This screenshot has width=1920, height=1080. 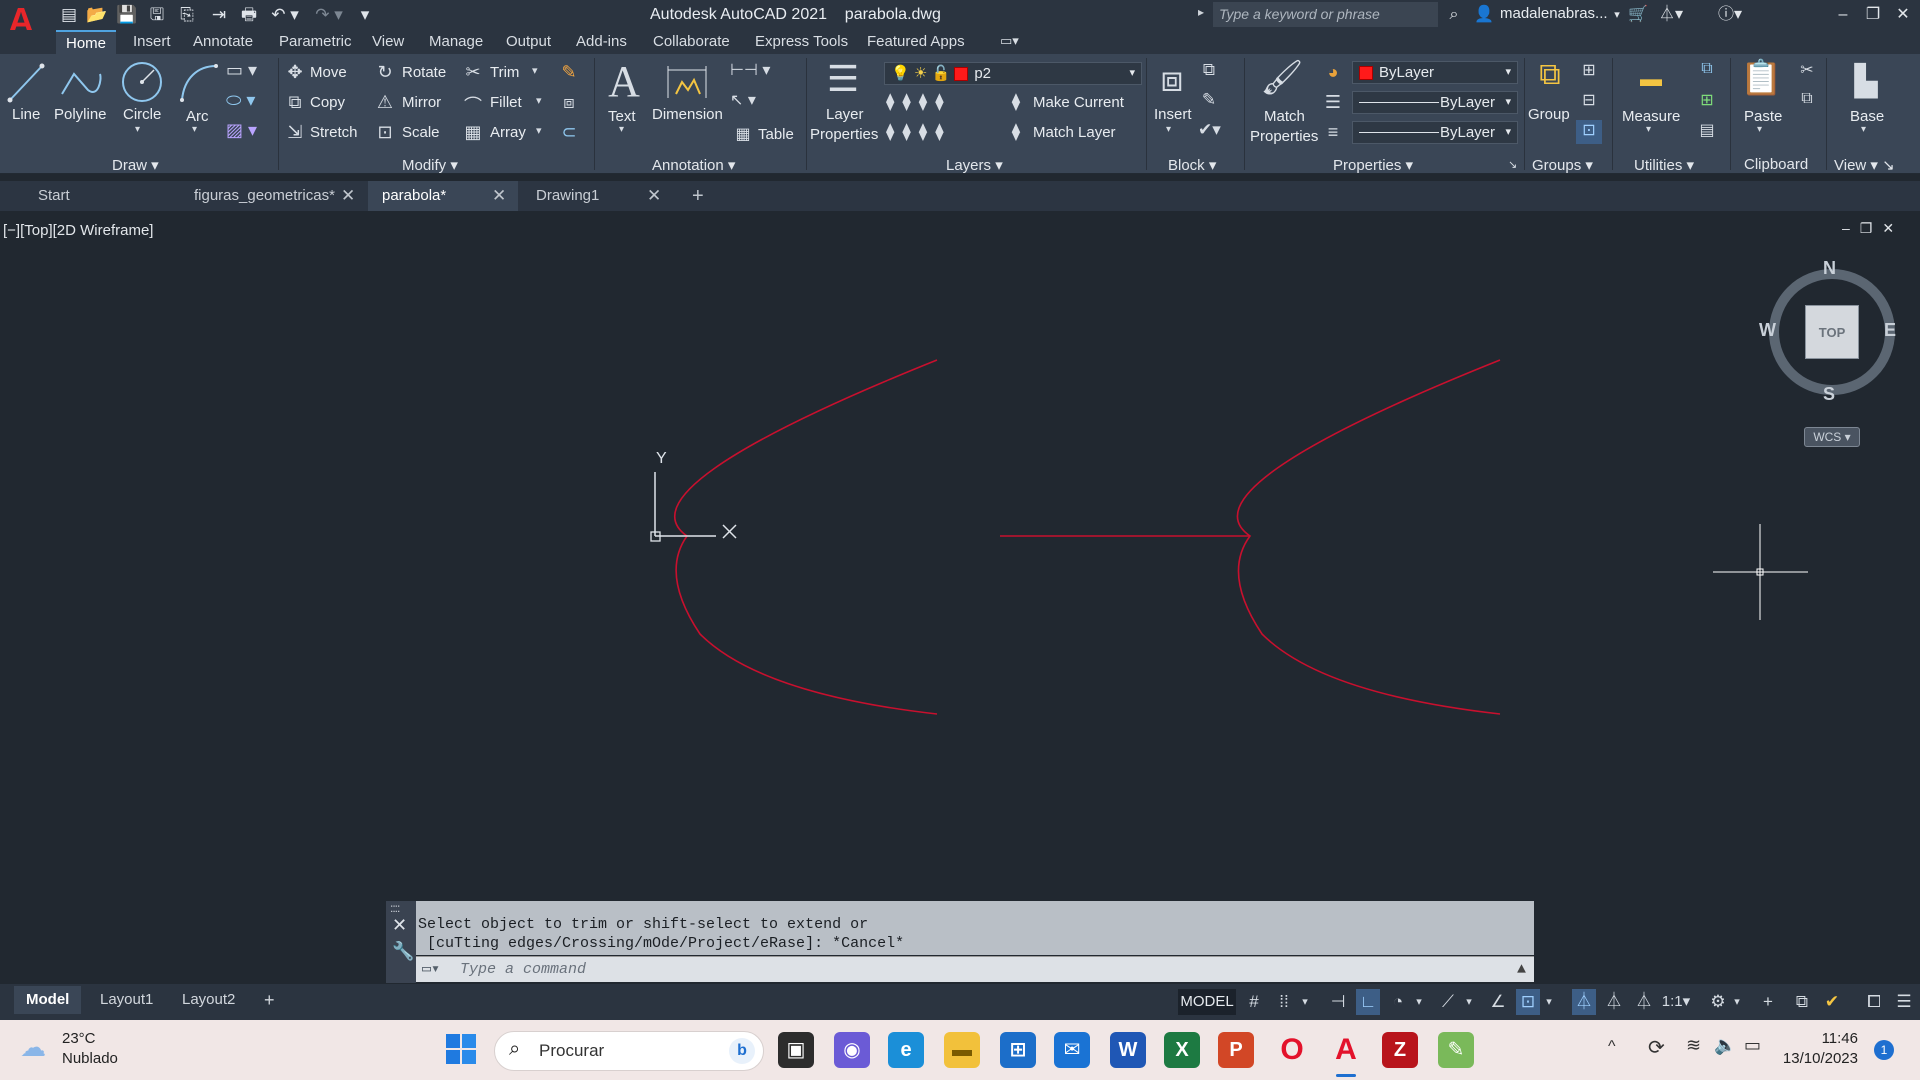 I want to click on viewcube-east: E, so click(x=1890, y=330).